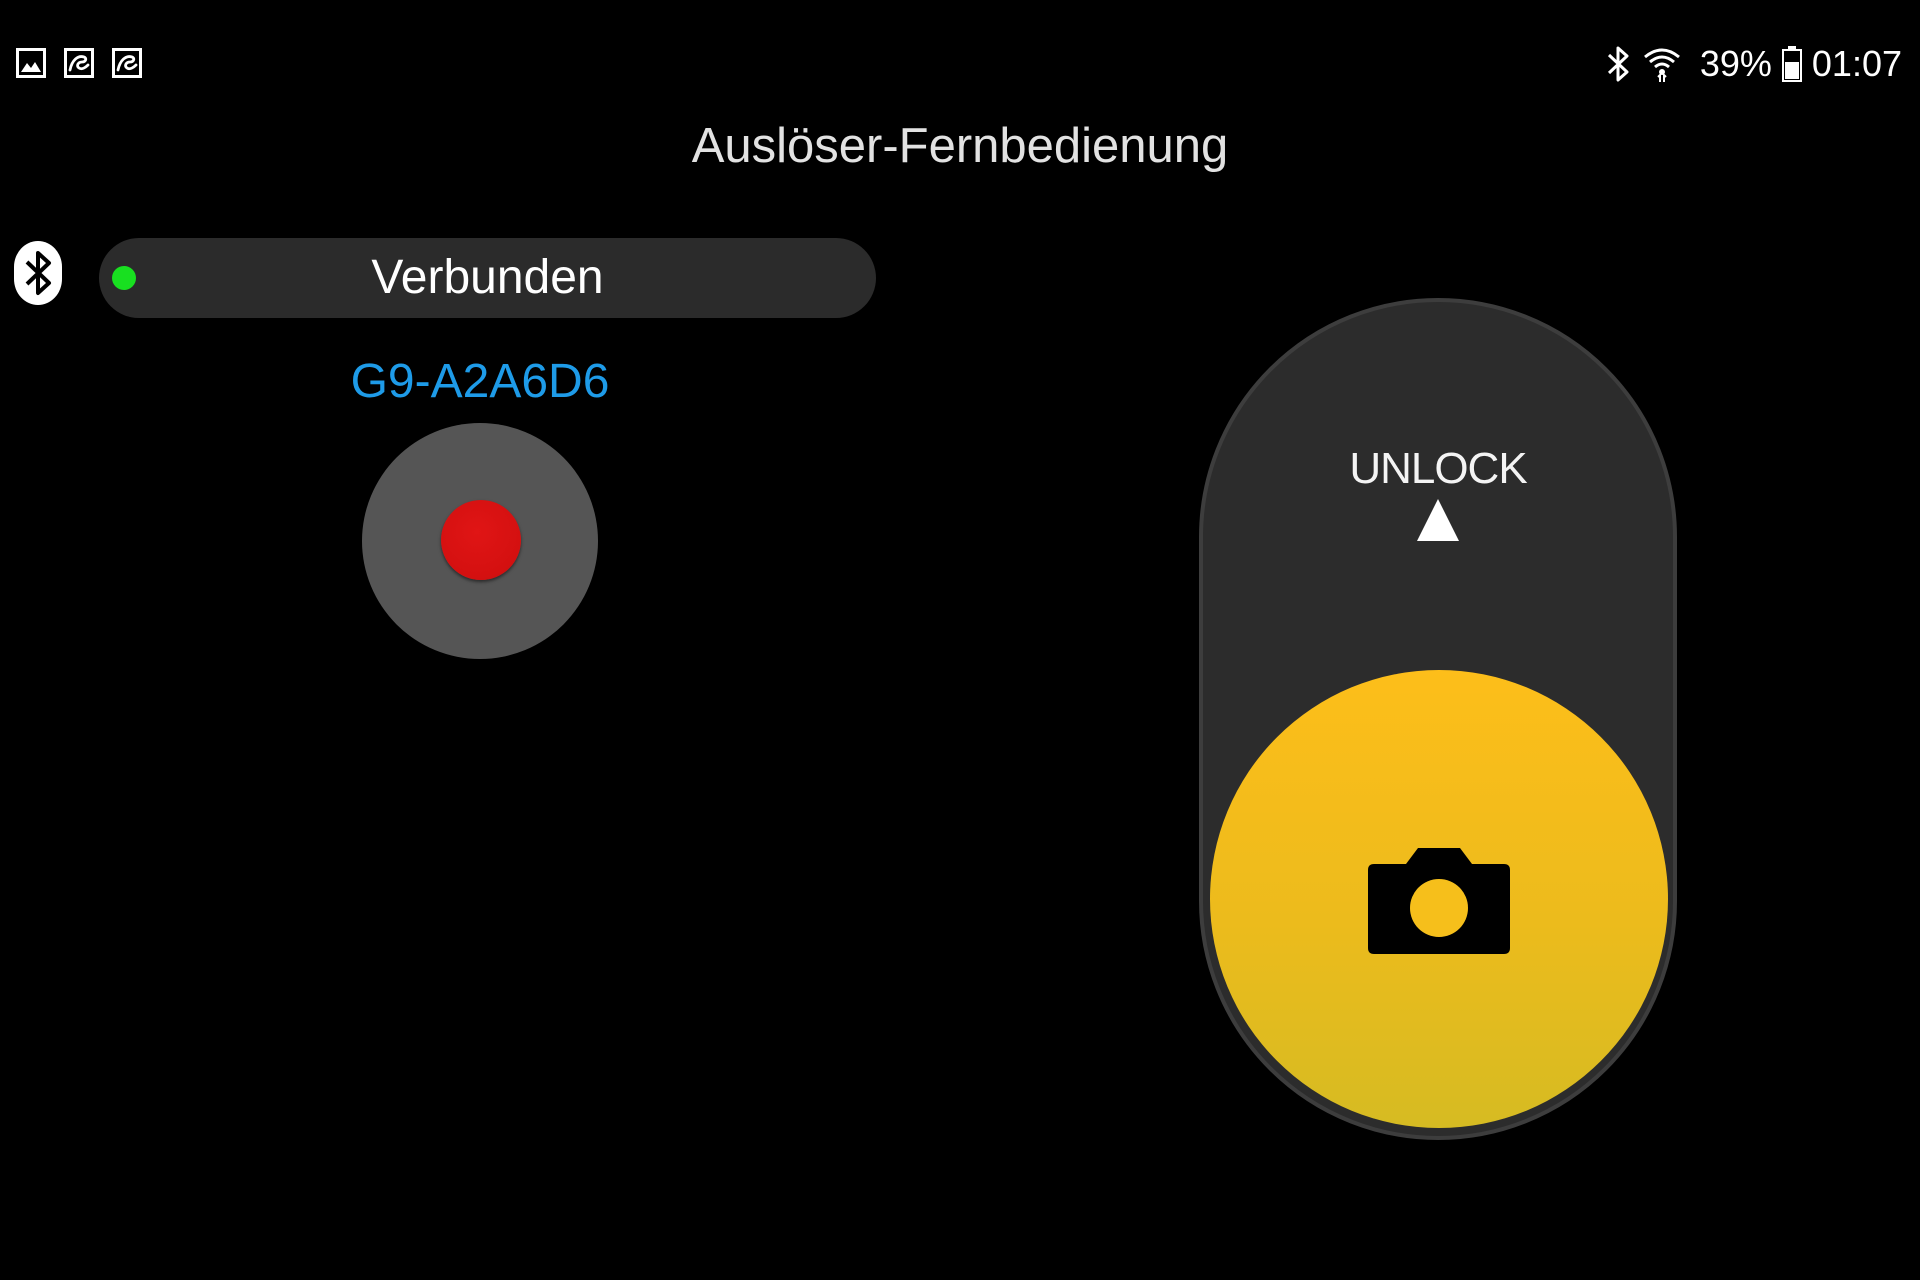  Describe the element at coordinates (480, 381) in the screenshot. I see `device-name: G9-A2A6D6` at that location.